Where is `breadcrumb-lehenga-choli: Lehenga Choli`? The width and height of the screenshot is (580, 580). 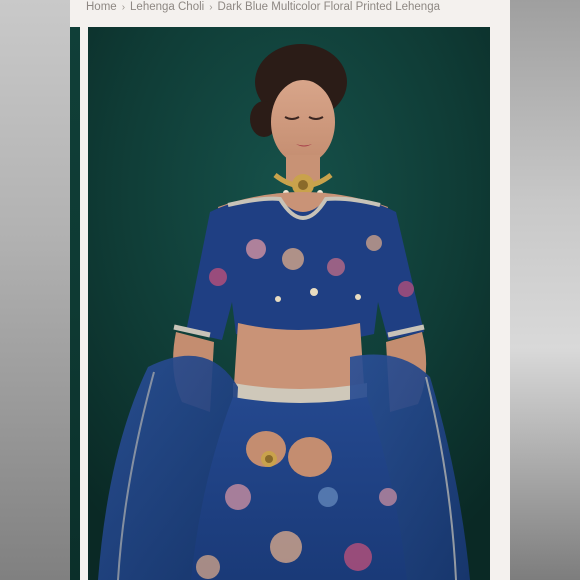
breadcrumb-lehenga-choli: Lehenga Choli is located at coordinates (167, 7).